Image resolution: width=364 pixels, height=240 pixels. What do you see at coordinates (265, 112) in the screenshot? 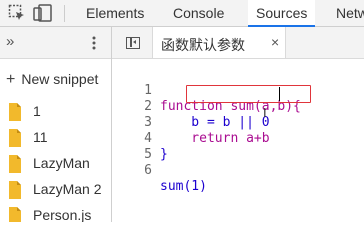
I see `ibeam-cursor-icon: I` at bounding box center [265, 112].